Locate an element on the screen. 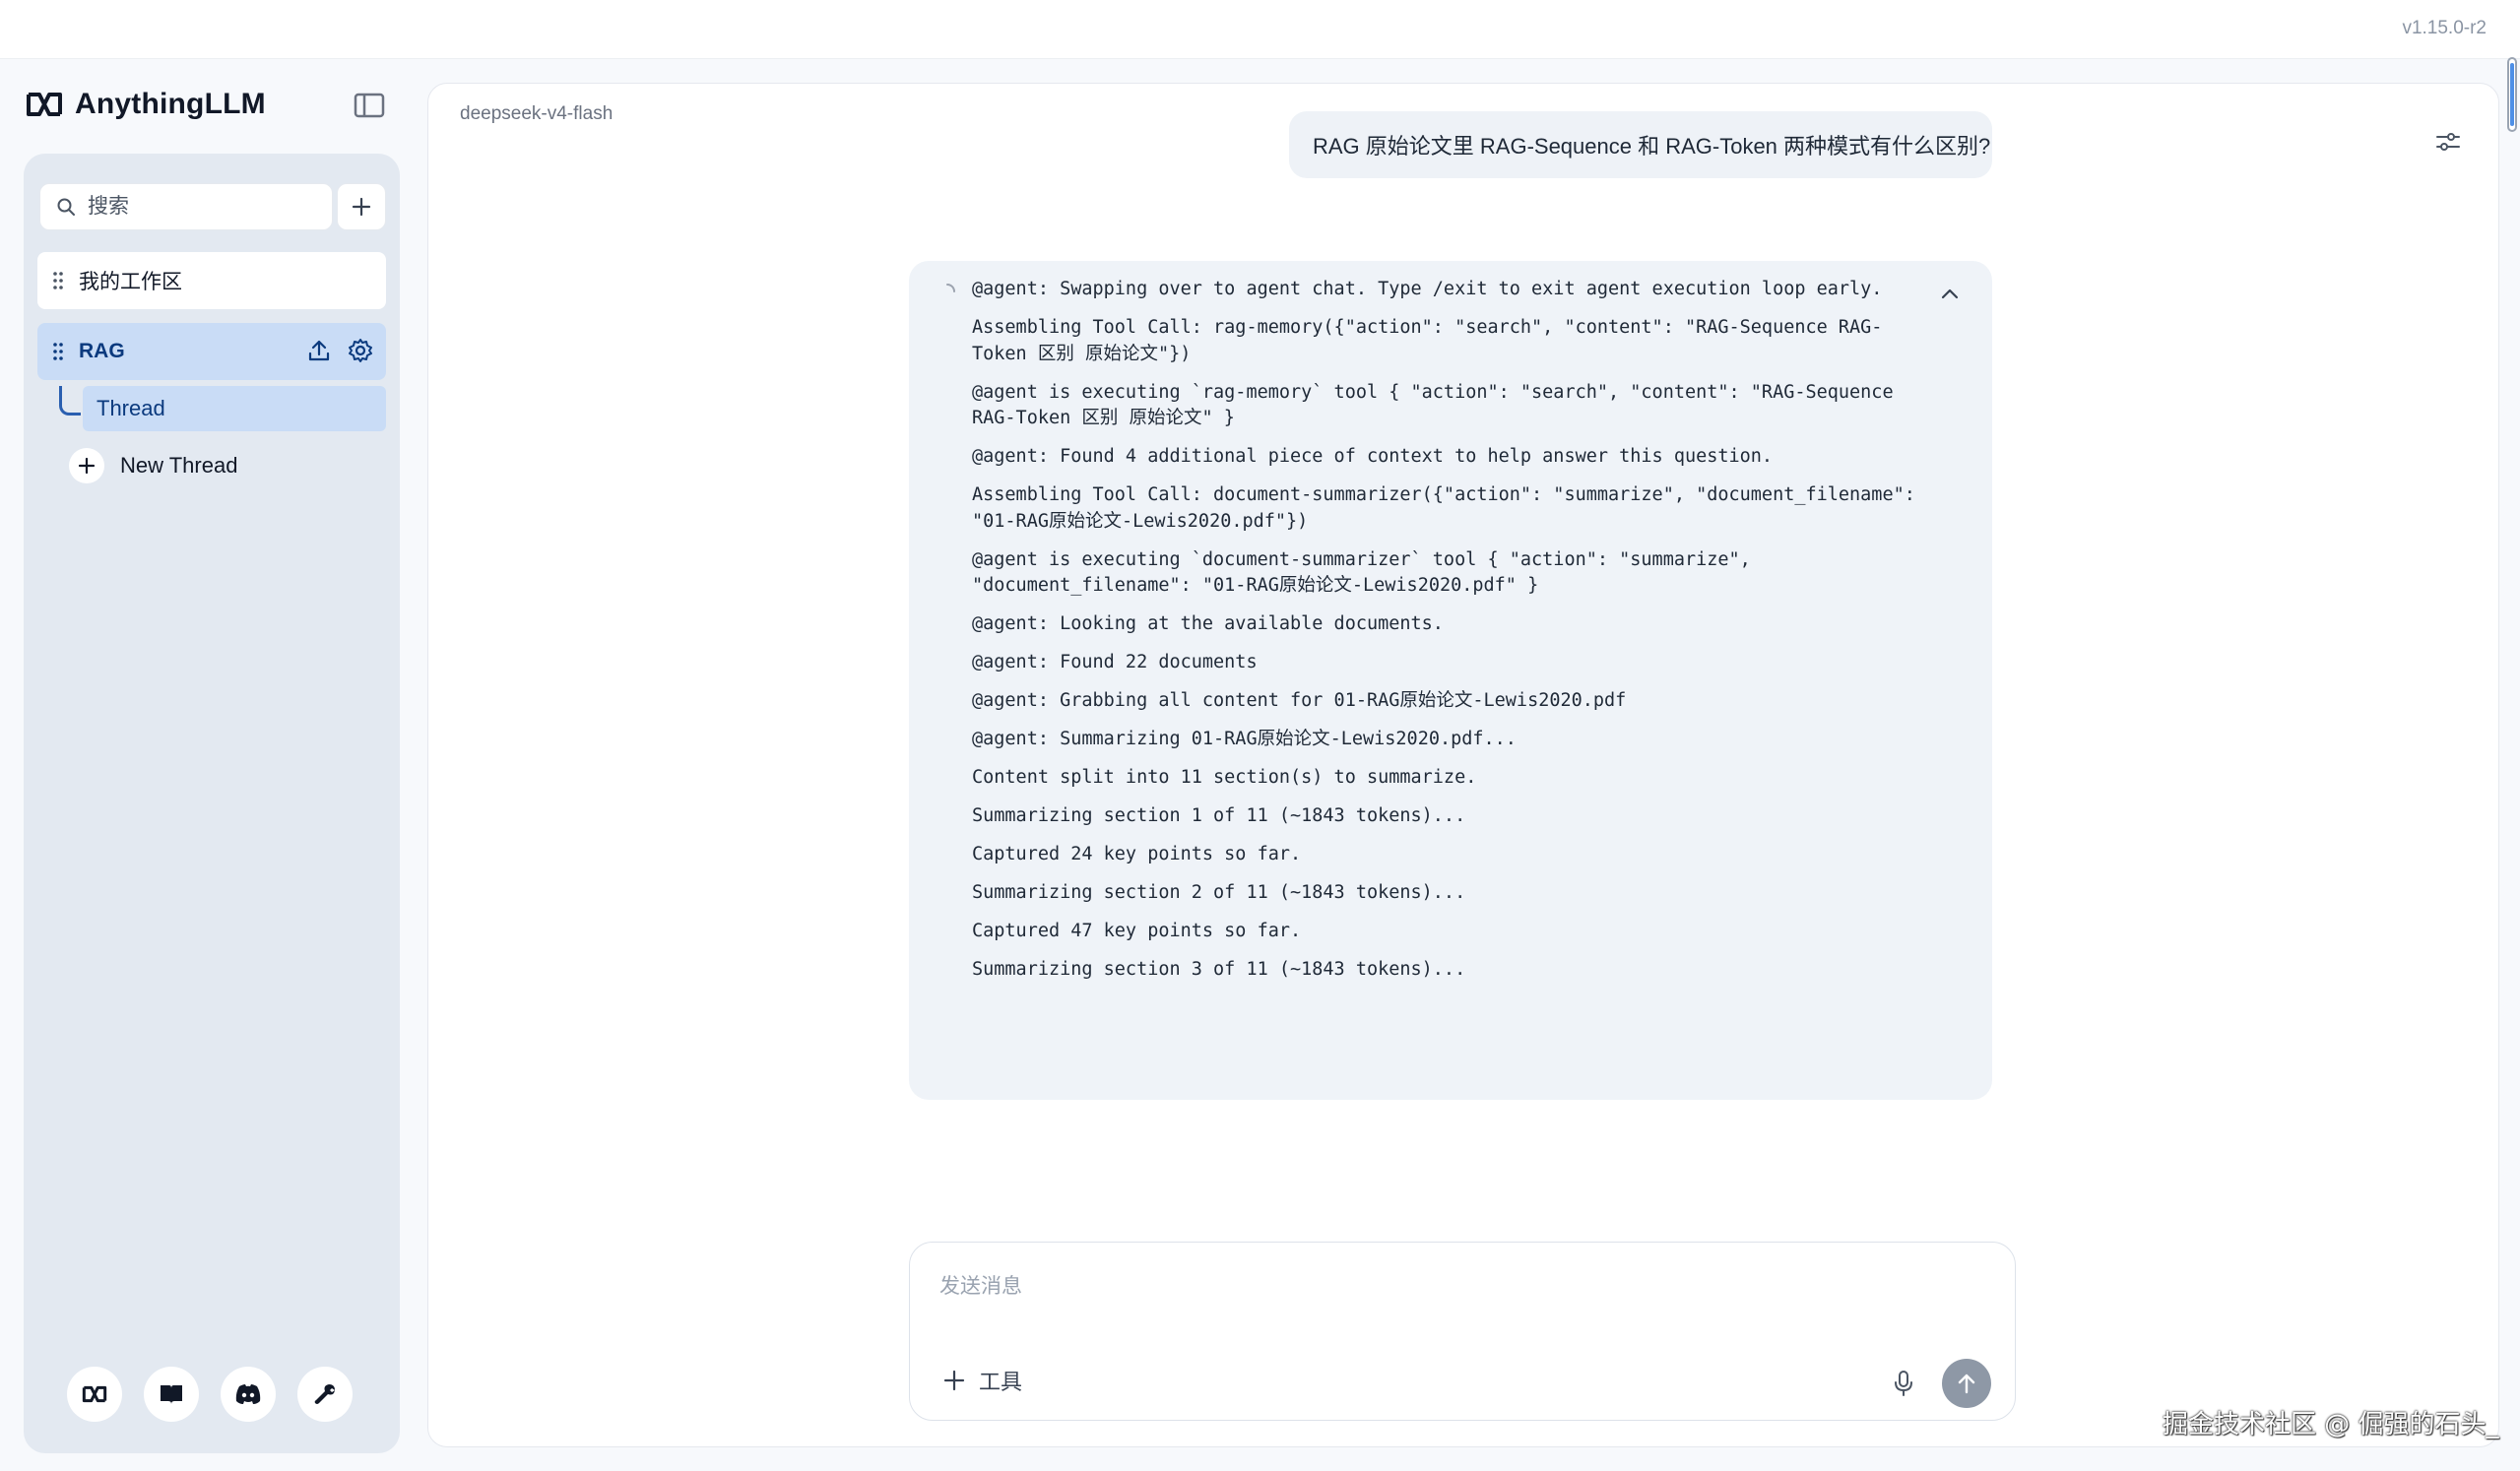 The height and width of the screenshot is (1471, 2520). thread-connector is located at coordinates (70, 401).